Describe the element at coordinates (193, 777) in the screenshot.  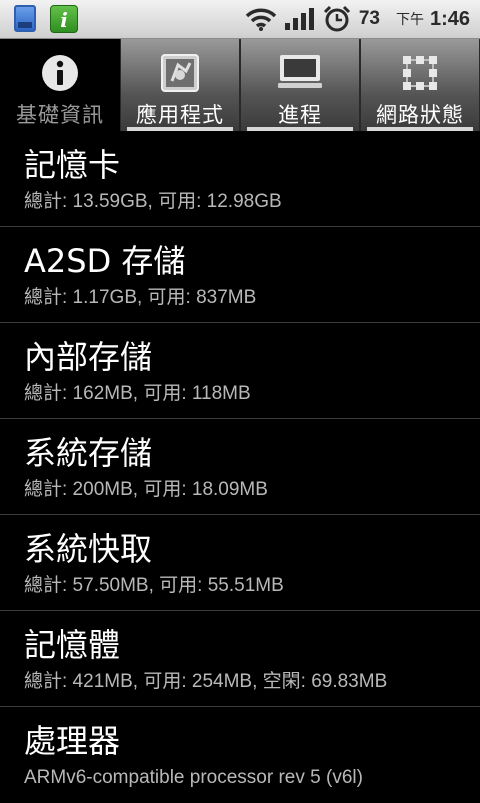
I see `item-detail: ARMv6-compatible processor rev 5 (v6l)` at that location.